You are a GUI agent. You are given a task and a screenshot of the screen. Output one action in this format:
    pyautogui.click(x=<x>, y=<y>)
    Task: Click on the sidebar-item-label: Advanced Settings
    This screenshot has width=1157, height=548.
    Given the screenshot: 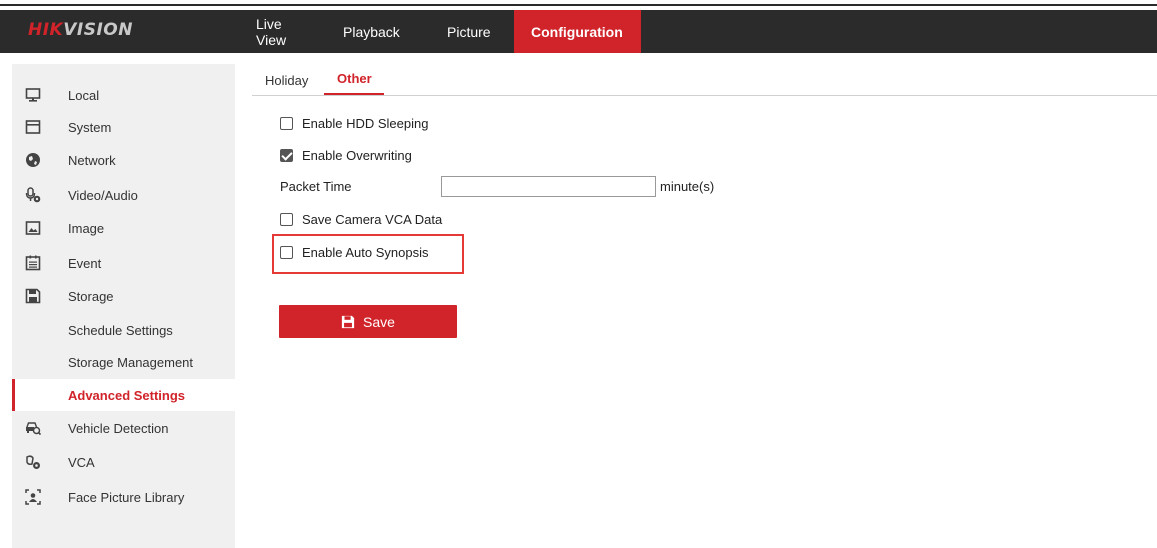 What is the action you would take?
    pyautogui.click(x=127, y=395)
    